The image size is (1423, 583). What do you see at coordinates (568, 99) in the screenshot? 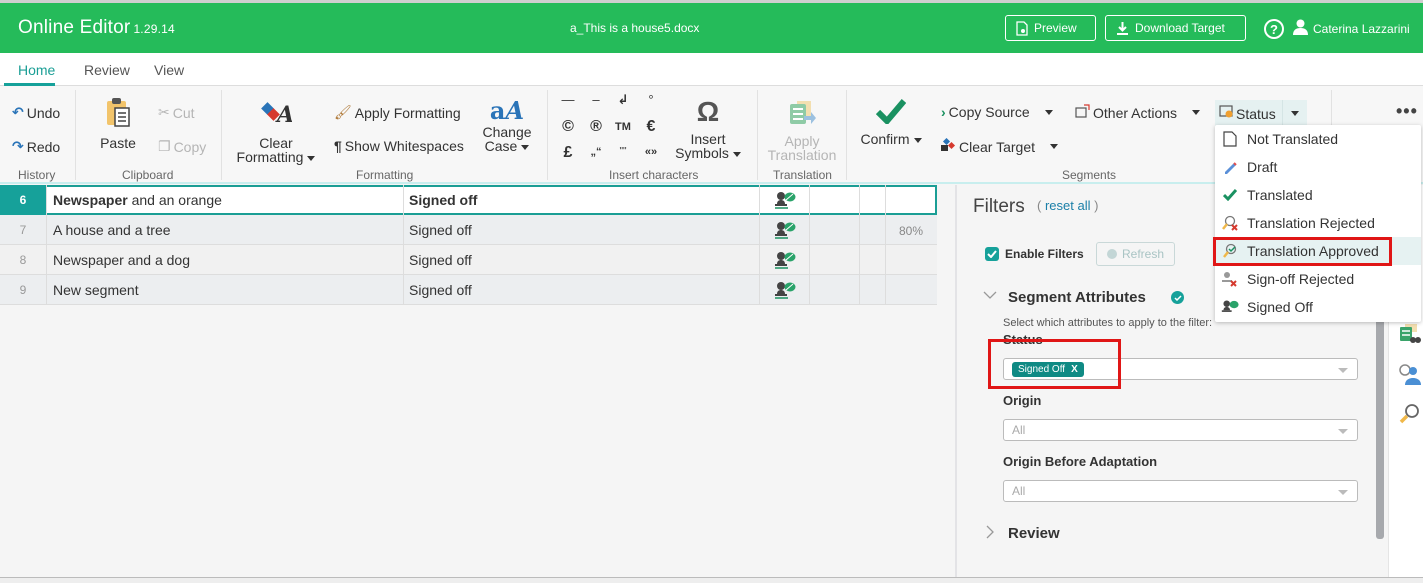
I see `em-dash-symbol: —` at bounding box center [568, 99].